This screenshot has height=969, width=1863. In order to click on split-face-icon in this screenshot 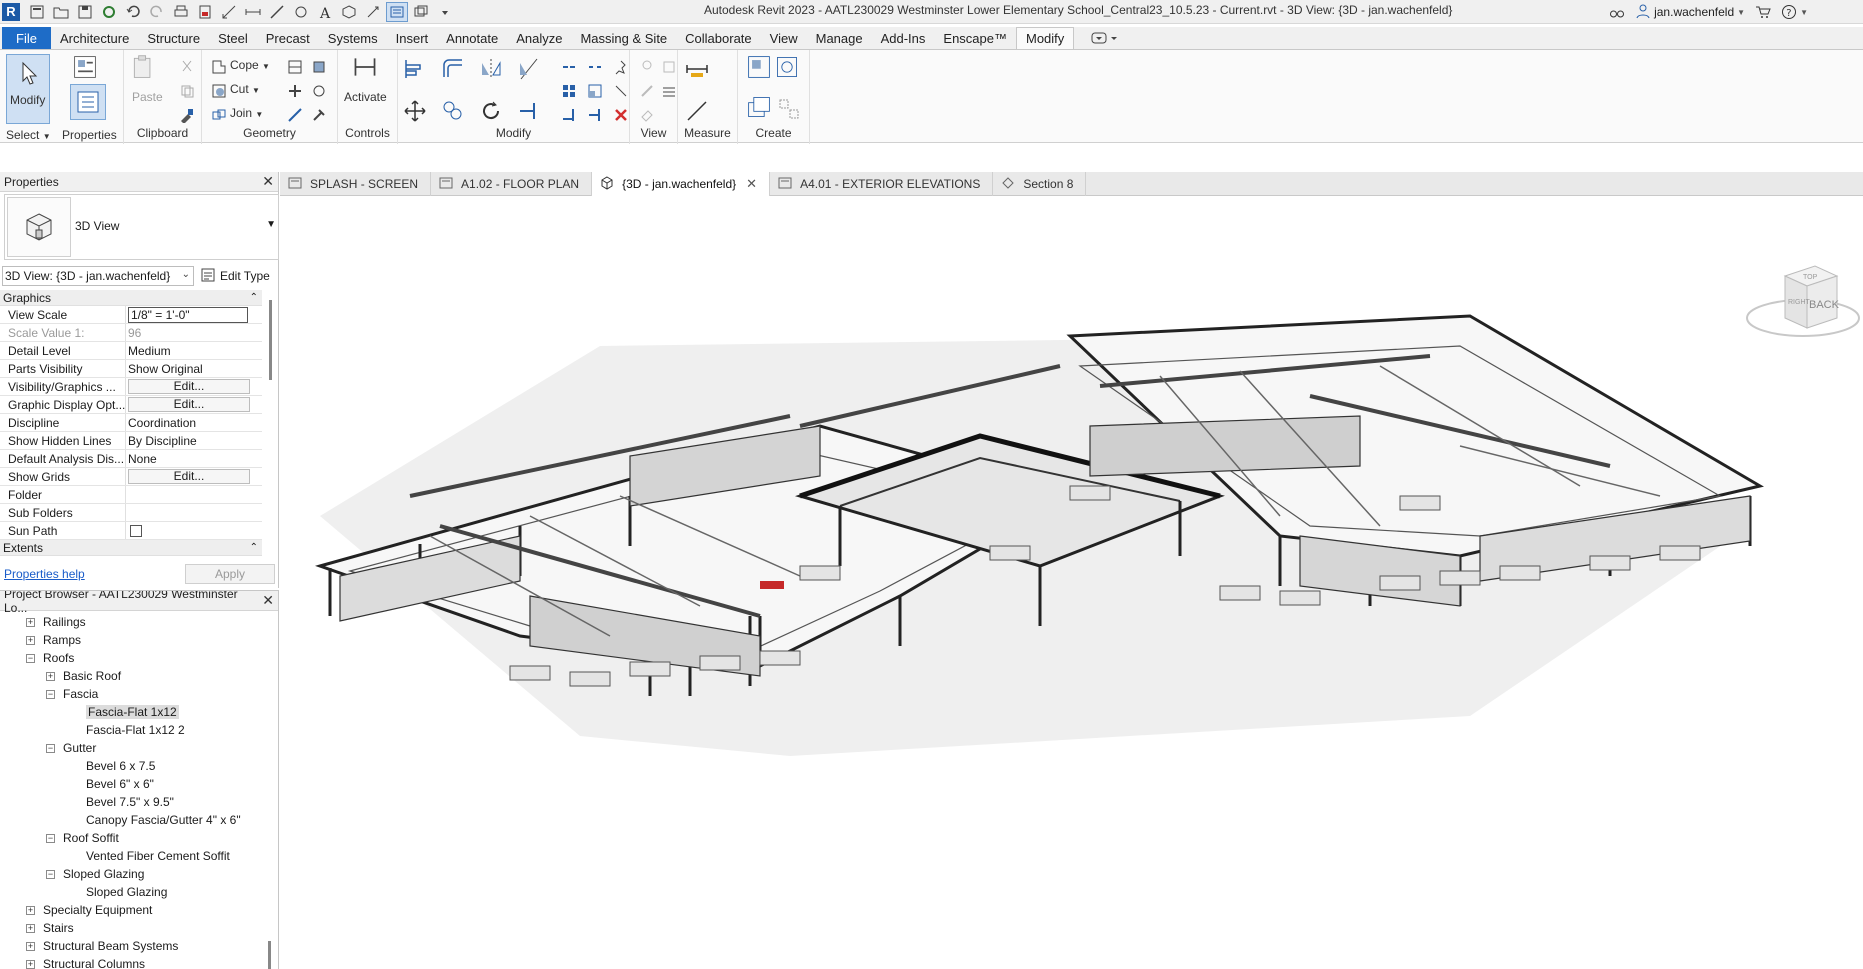, I will do `click(295, 67)`.